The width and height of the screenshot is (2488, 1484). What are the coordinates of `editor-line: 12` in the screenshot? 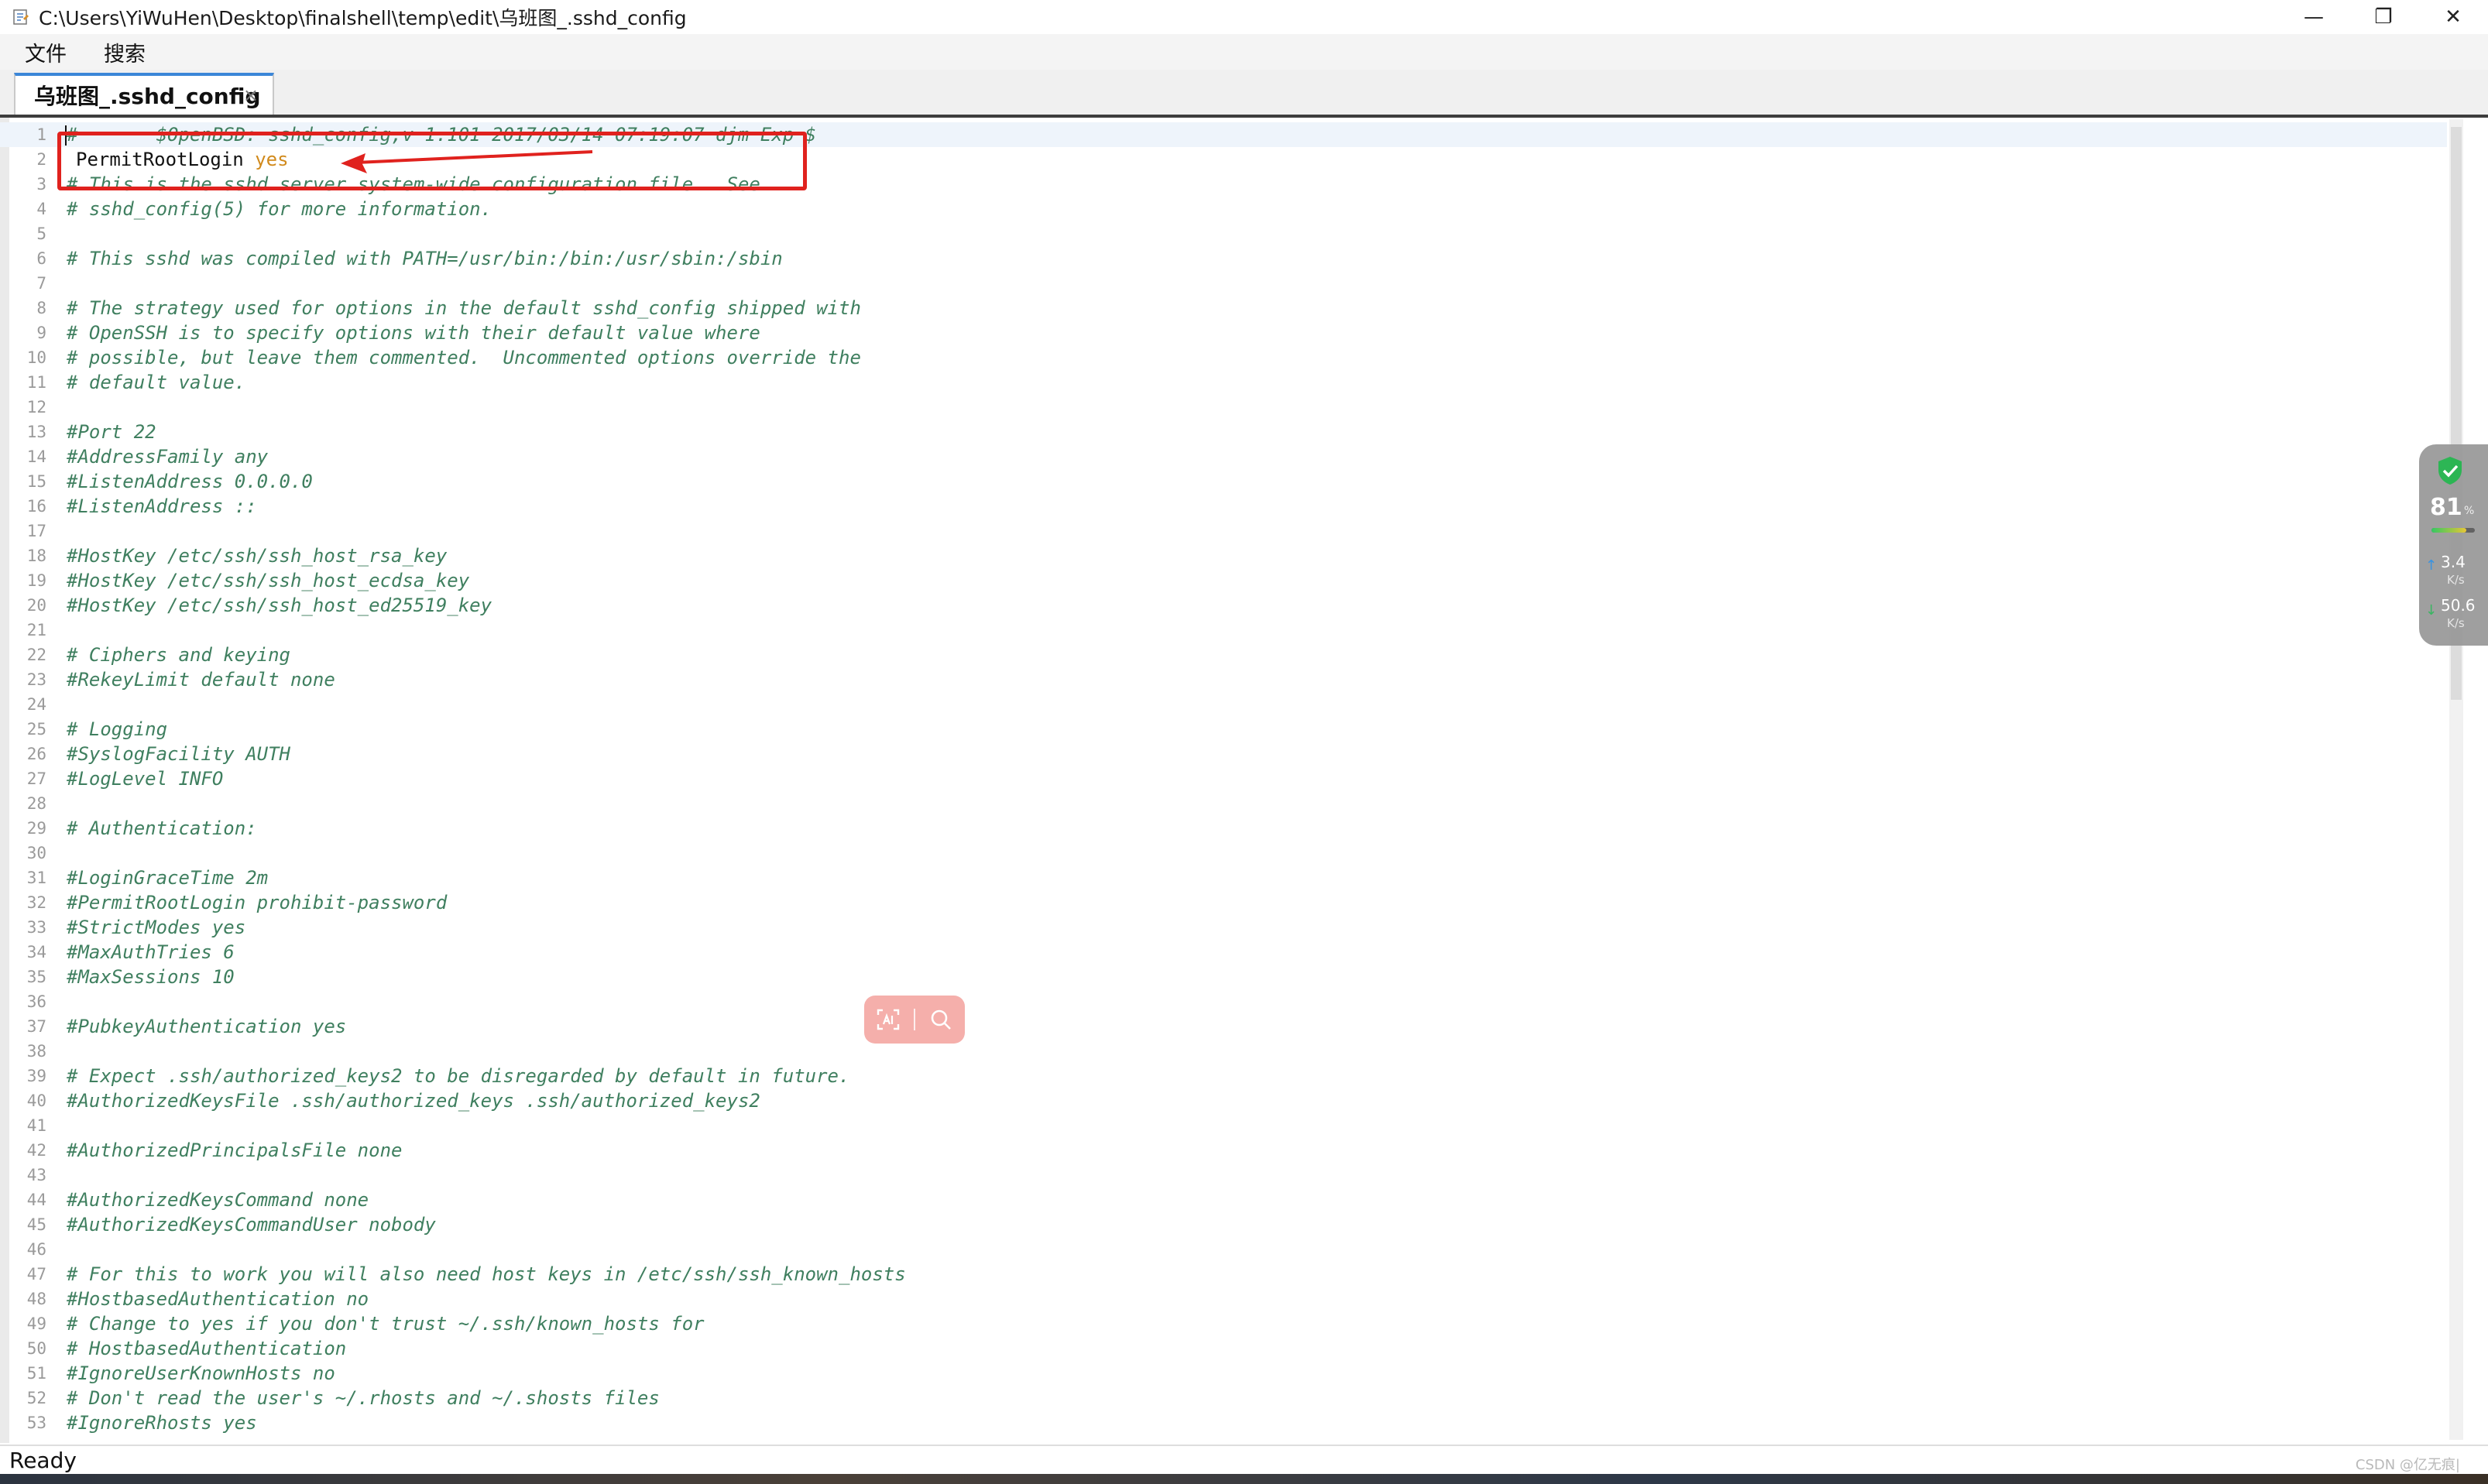 It's located at (1223, 407).